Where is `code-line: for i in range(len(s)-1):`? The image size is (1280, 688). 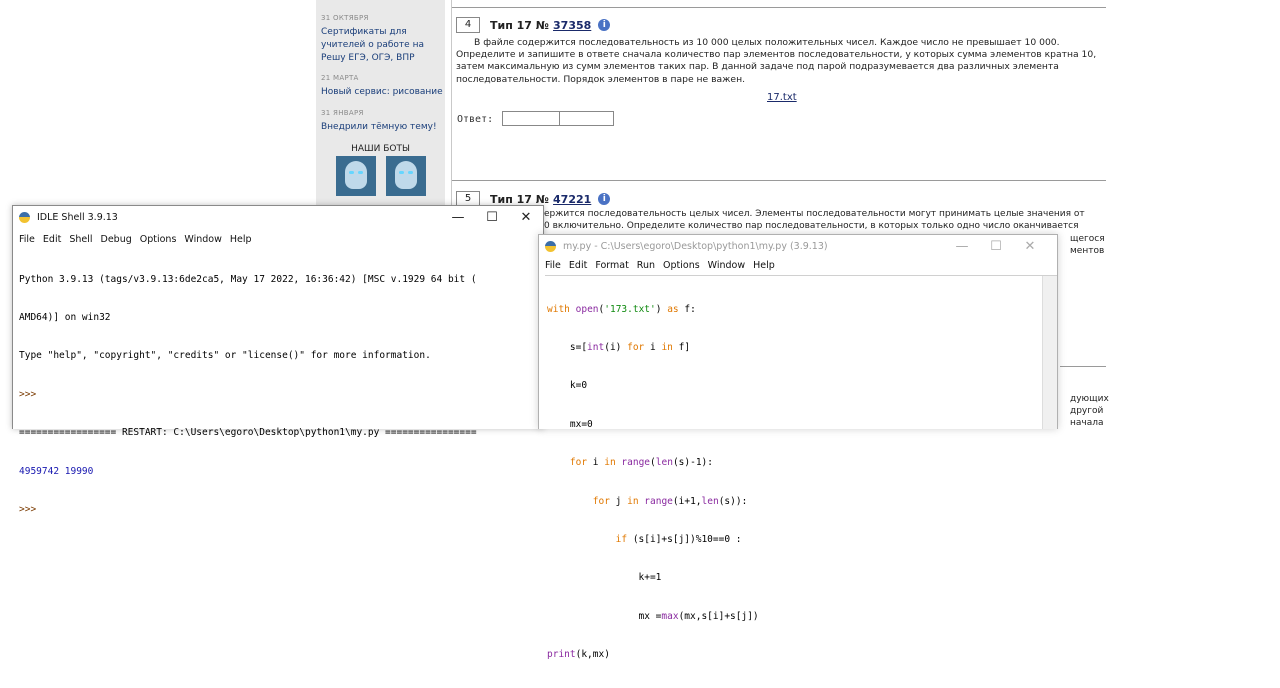 code-line: for i in range(len(s)-1): is located at coordinates (641, 463).